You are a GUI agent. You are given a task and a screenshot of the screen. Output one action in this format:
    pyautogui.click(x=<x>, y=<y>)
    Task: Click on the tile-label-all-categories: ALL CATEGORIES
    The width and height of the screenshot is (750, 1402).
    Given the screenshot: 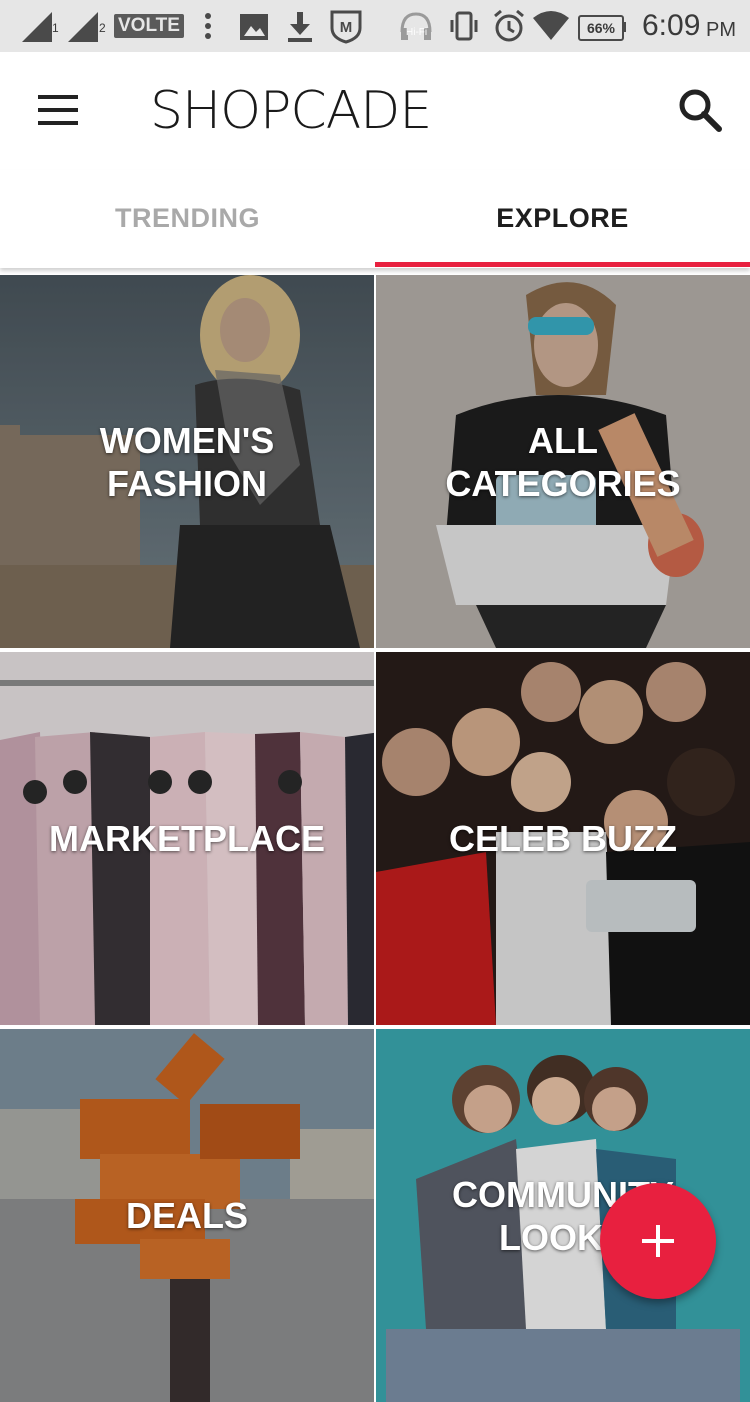 What is the action you would take?
    pyautogui.click(x=563, y=461)
    